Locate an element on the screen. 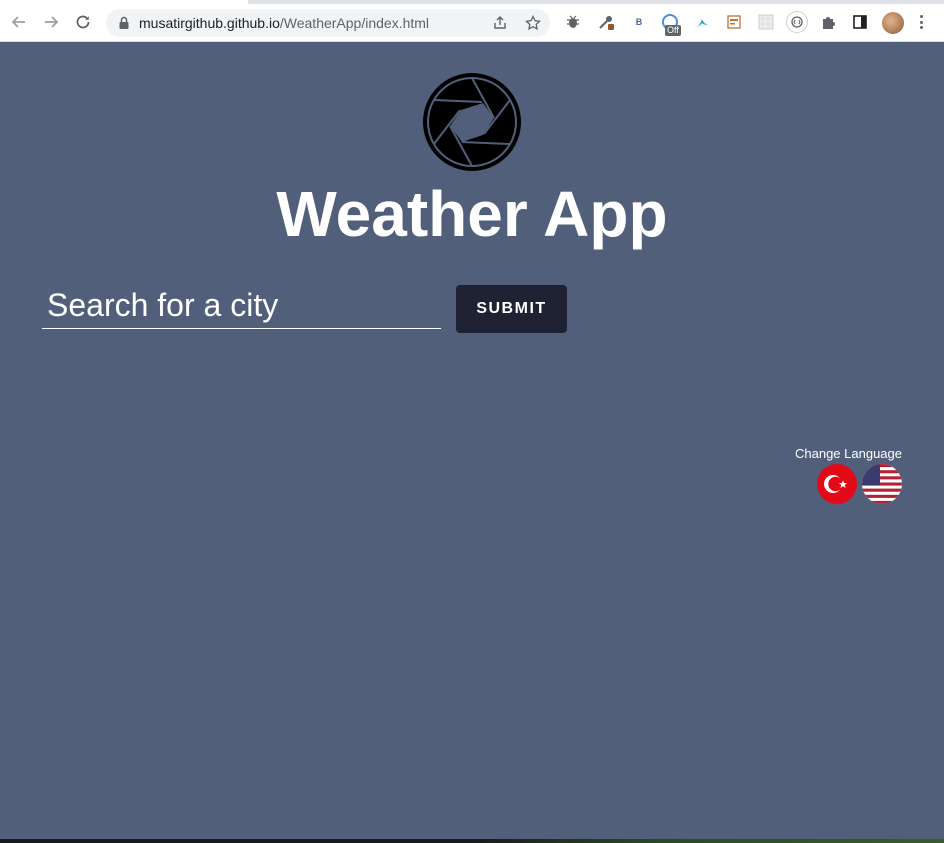 The height and width of the screenshot is (843, 944). tab-strip is located at coordinates (472, 2).